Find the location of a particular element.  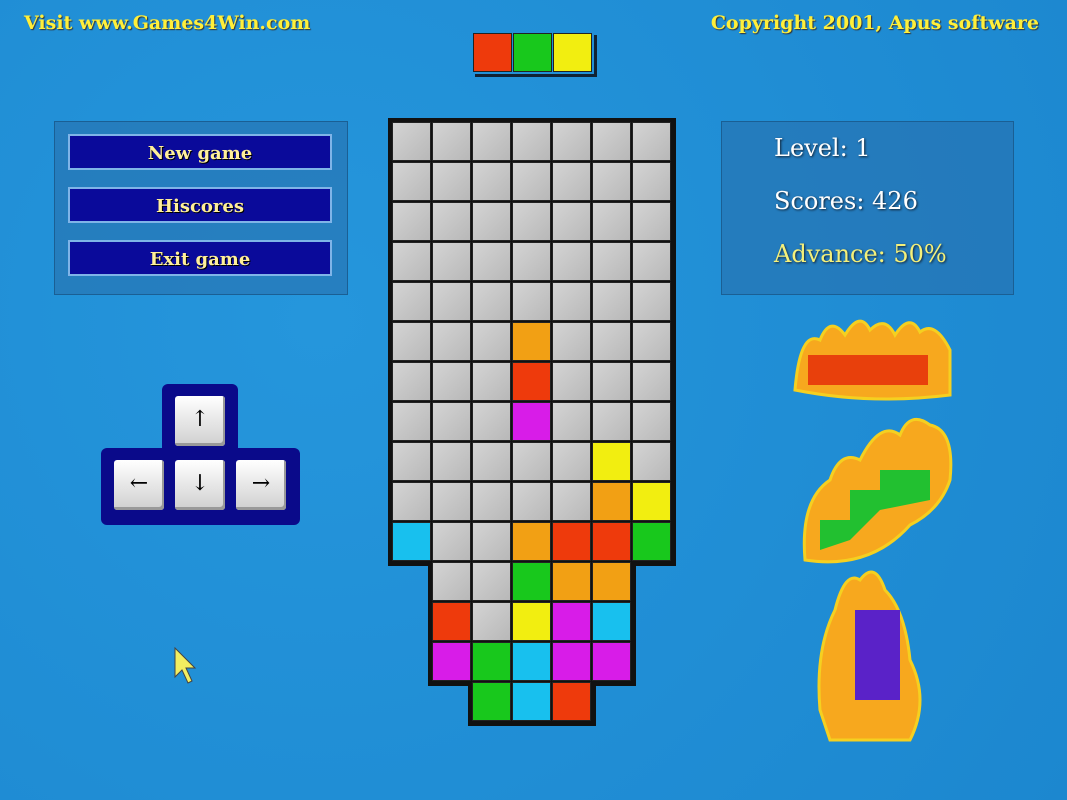

hiscores-button: Hiscores is located at coordinates (200, 205).